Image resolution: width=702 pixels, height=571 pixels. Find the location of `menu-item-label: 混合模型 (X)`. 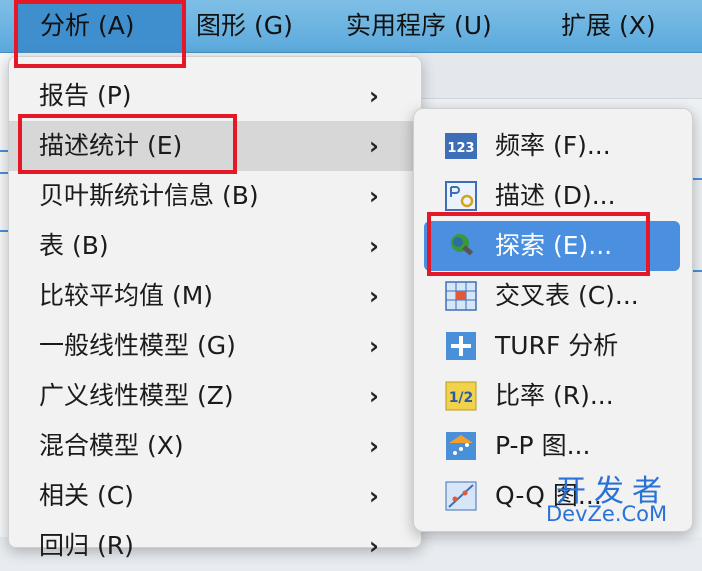

menu-item-label: 混合模型 (X) is located at coordinates (111, 445).